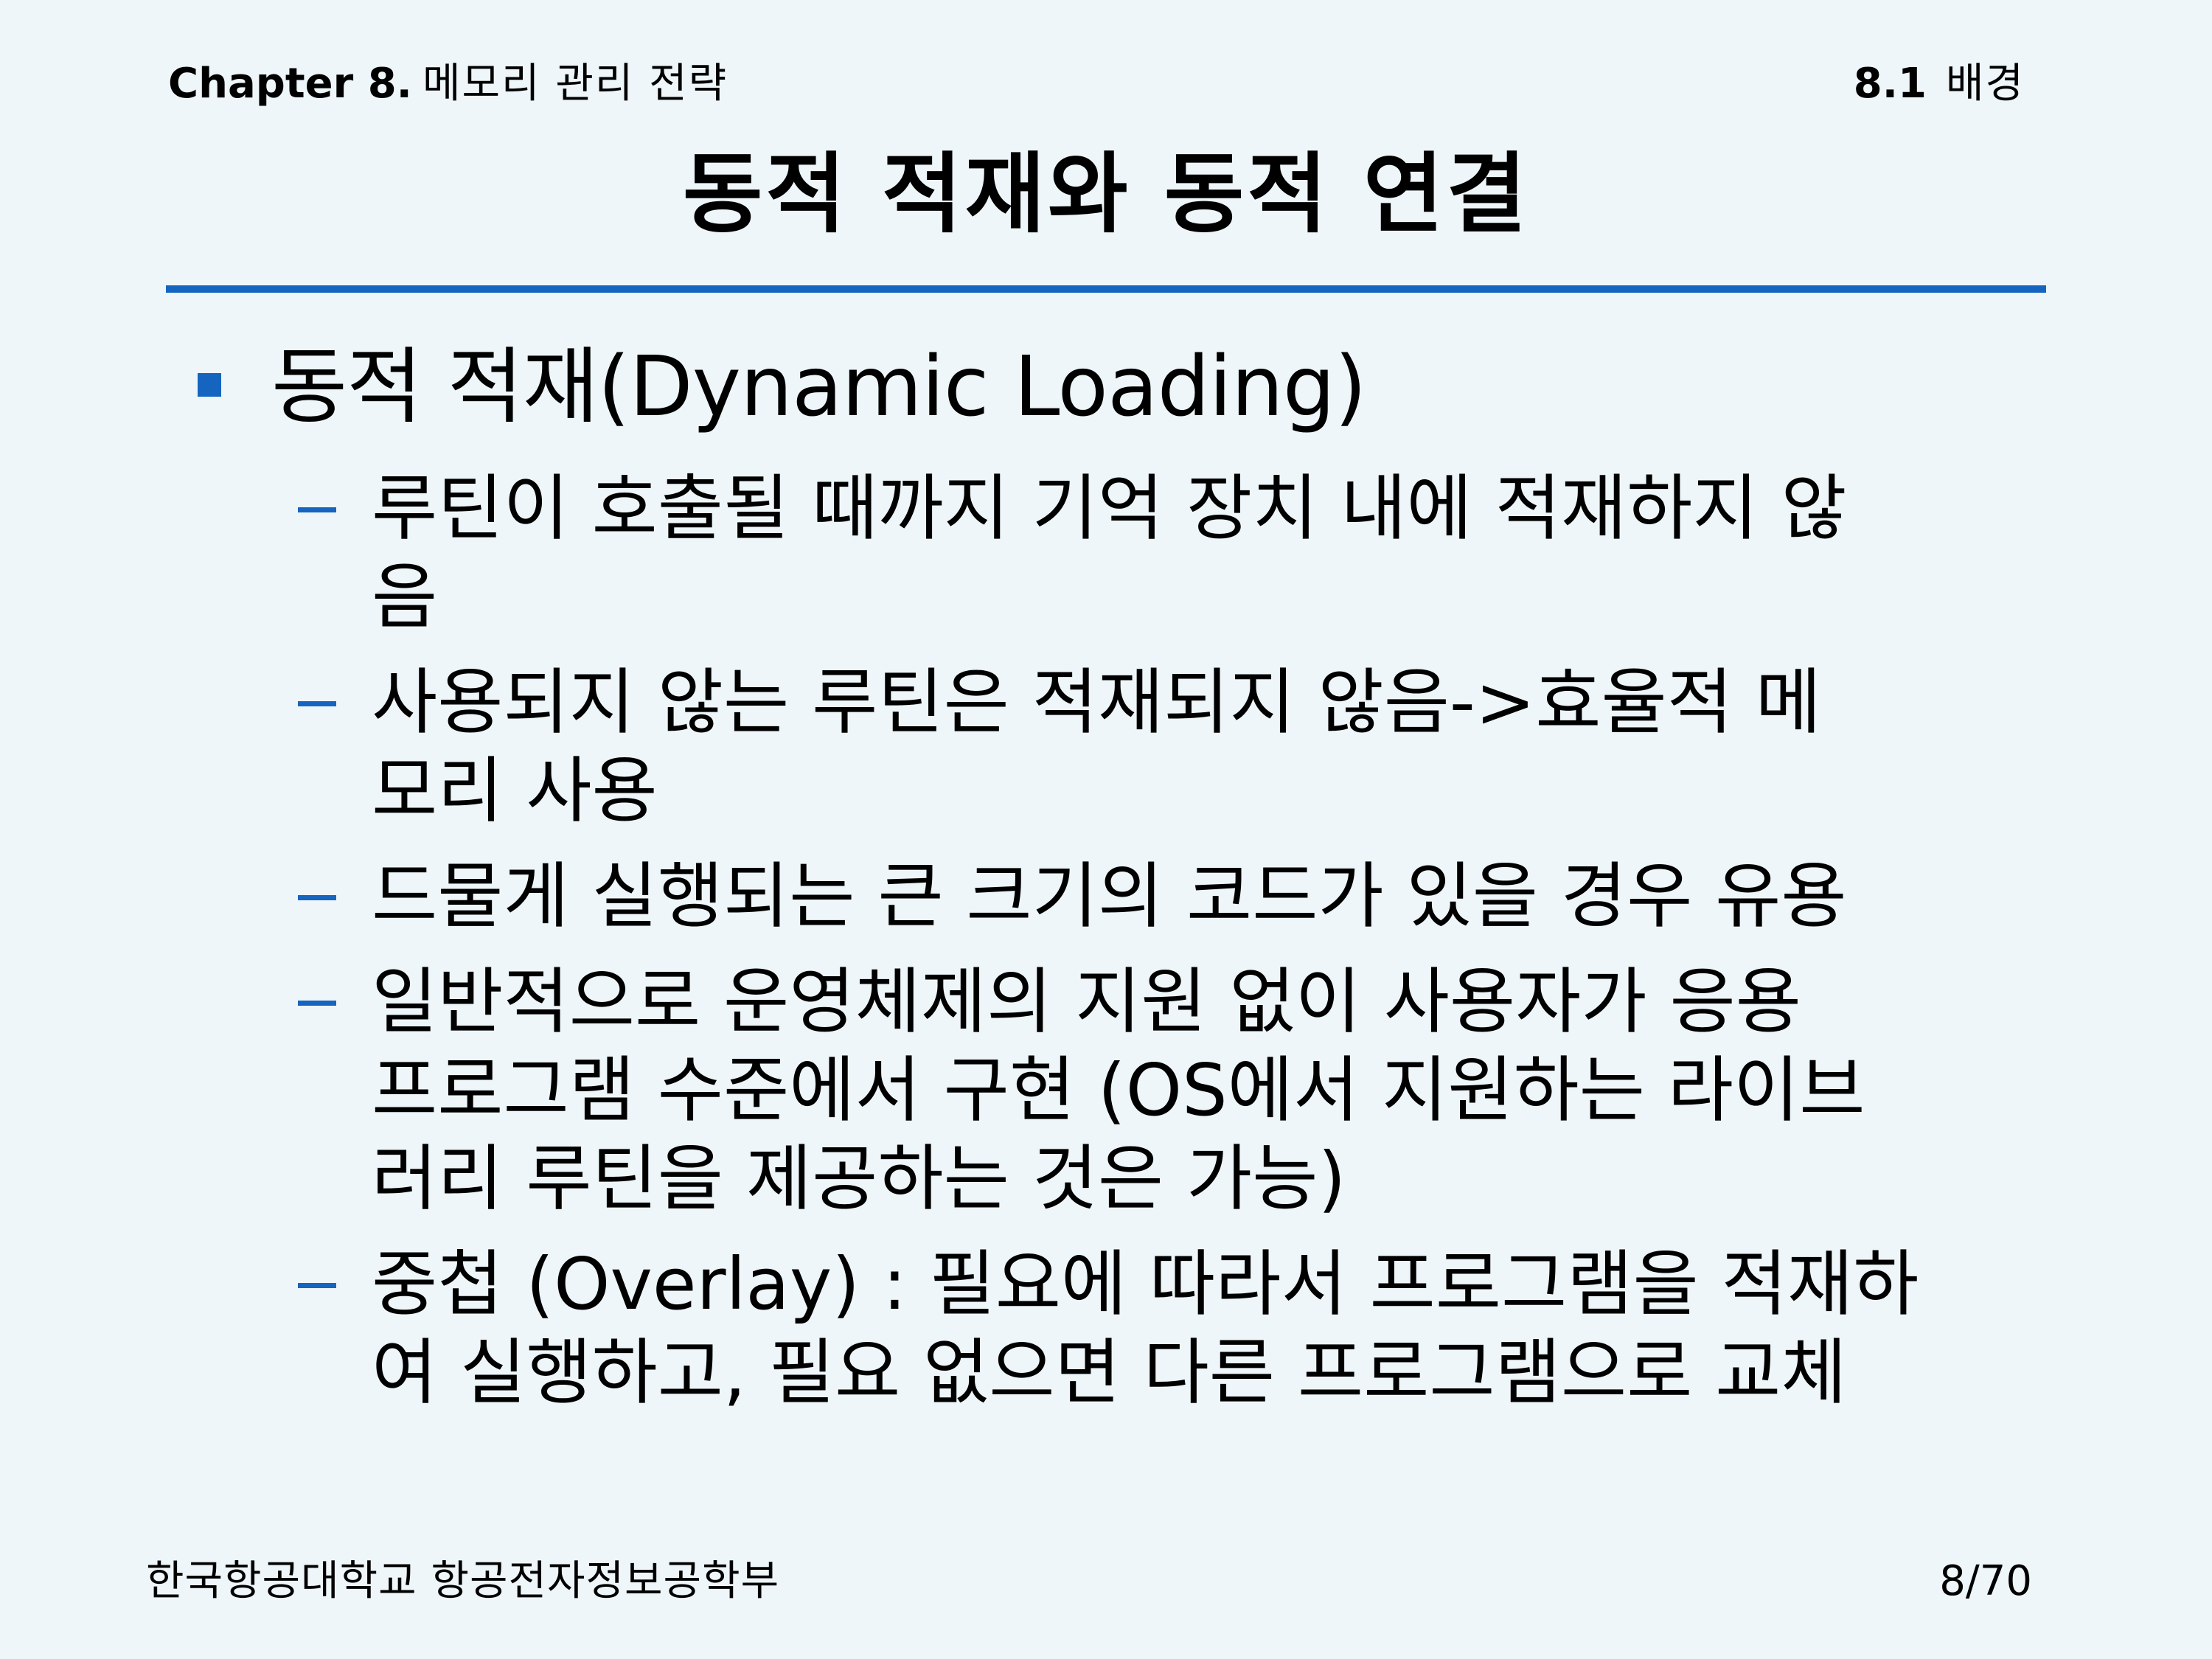 The image size is (2212, 1659). What do you see at coordinates (290, 84) in the screenshot?
I see `chapter-number: Chapter 8.` at bounding box center [290, 84].